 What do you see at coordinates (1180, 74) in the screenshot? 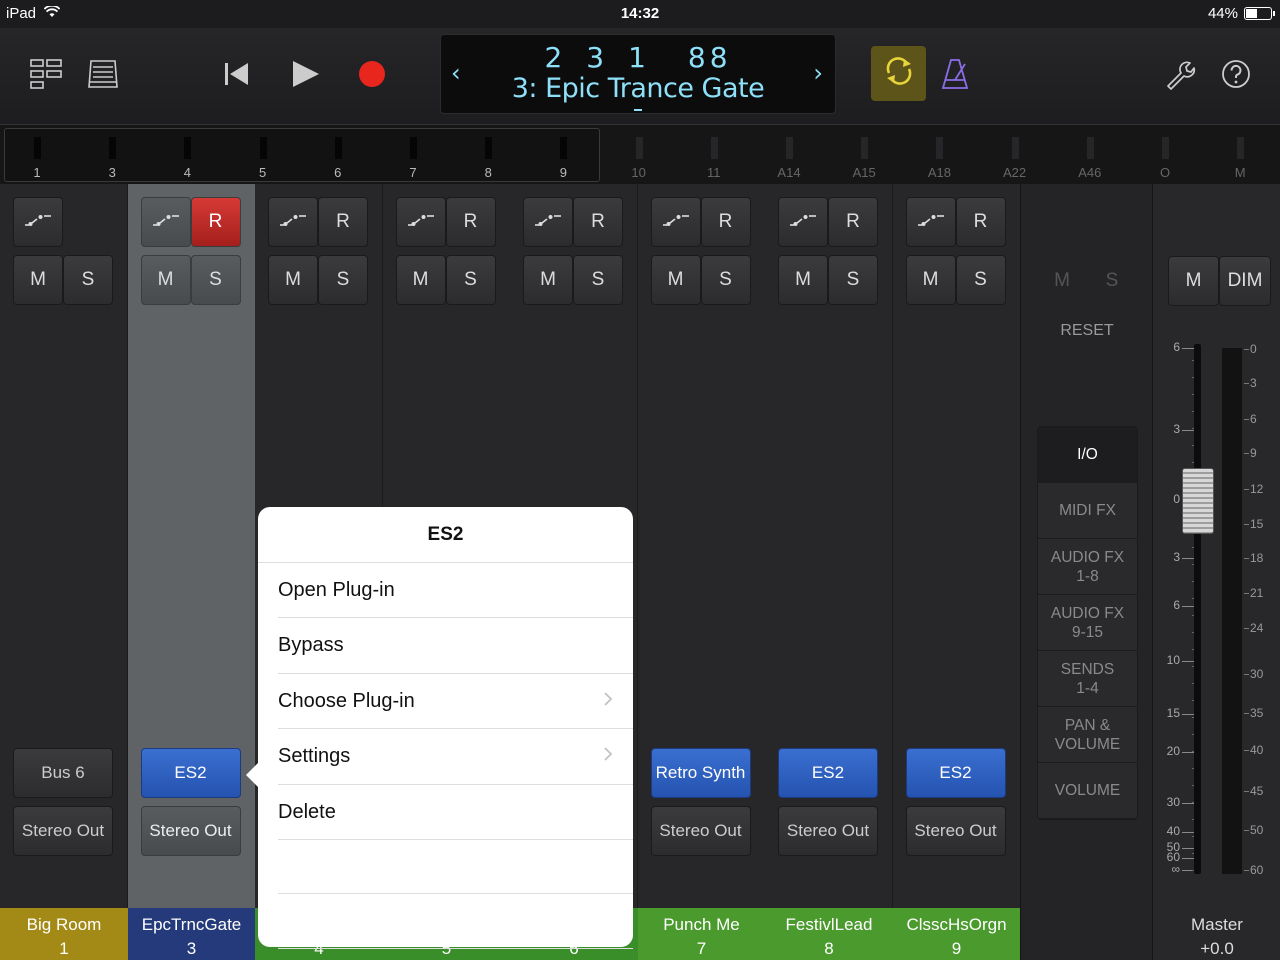
I see `settings-wrench-icon` at bounding box center [1180, 74].